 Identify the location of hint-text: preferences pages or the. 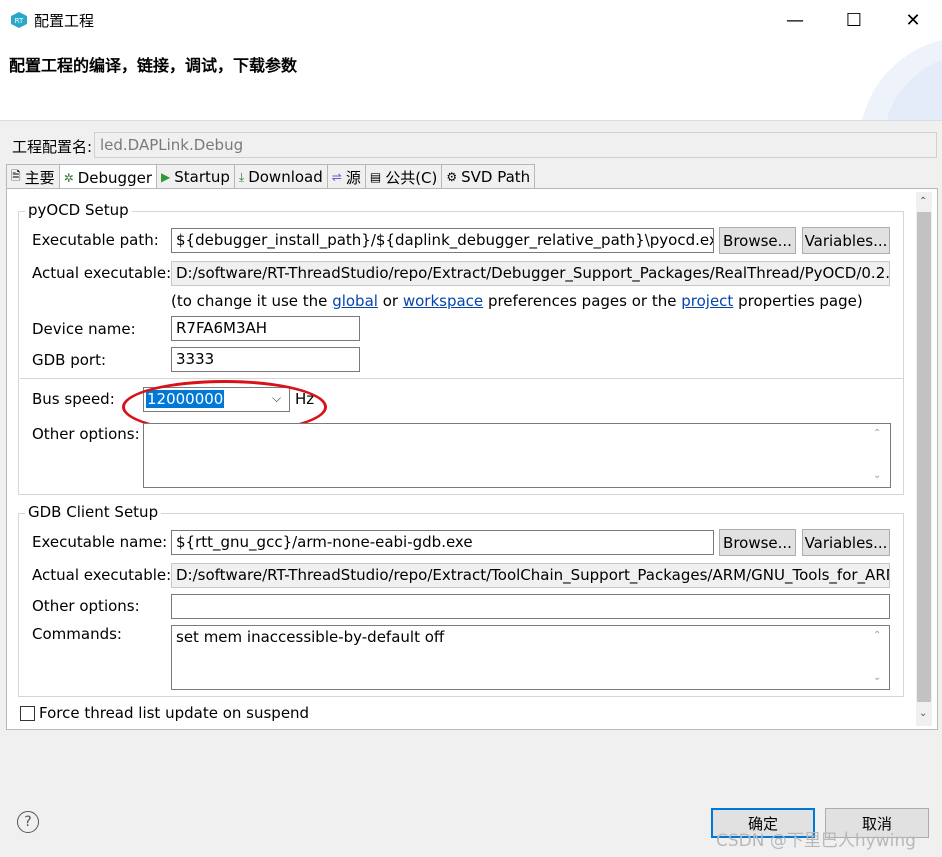
(582, 301).